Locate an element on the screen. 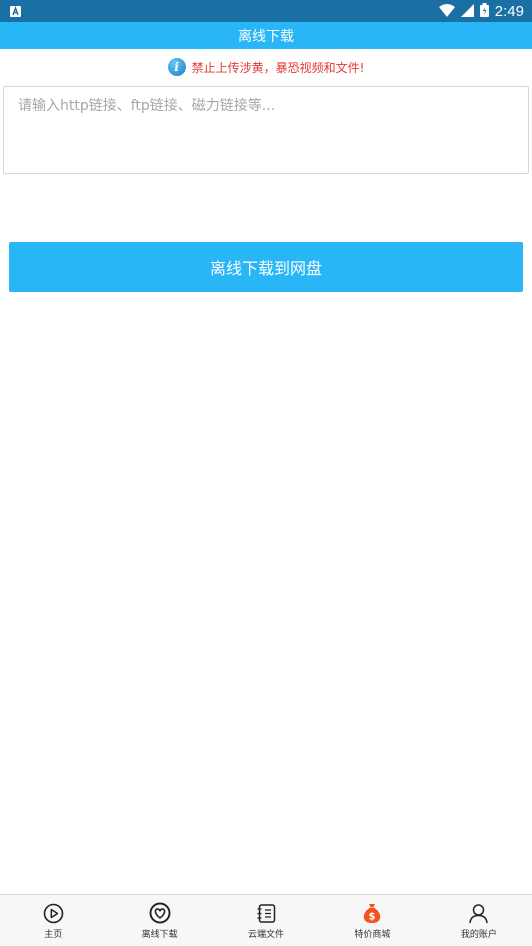 The image size is (532, 946). status-bar: 2:49 is located at coordinates (266, 11).